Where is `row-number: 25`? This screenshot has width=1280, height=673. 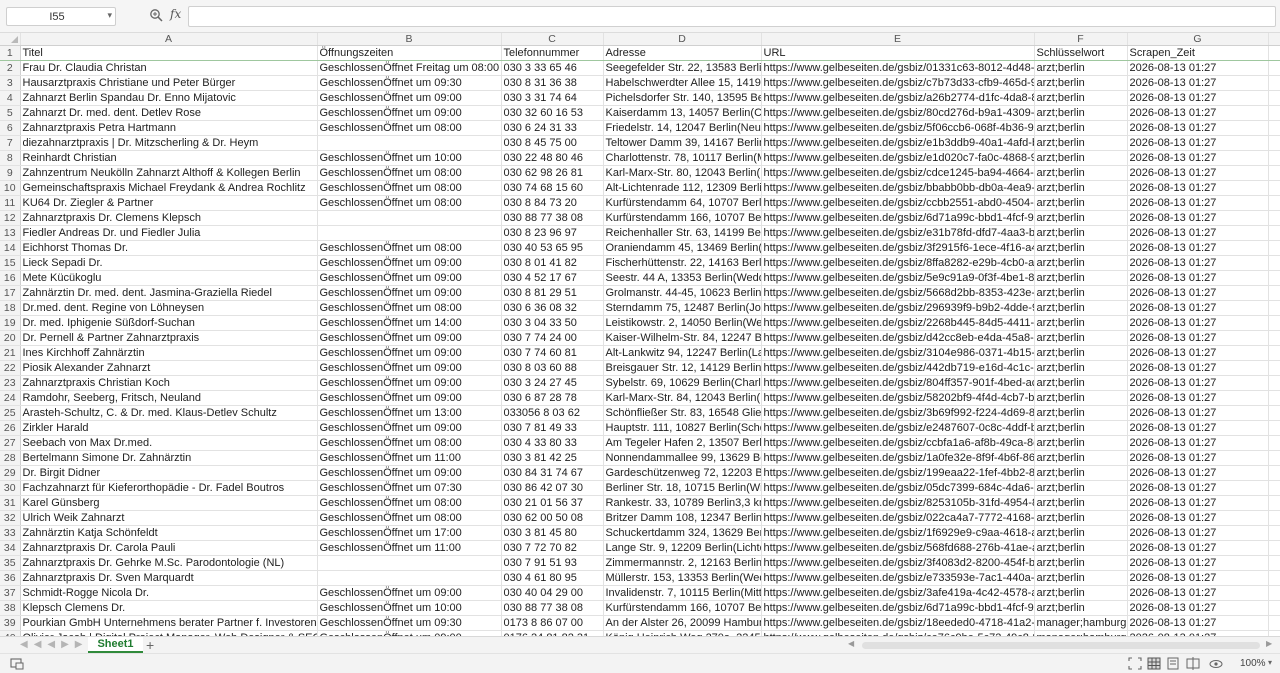 row-number: 25 is located at coordinates (10, 413).